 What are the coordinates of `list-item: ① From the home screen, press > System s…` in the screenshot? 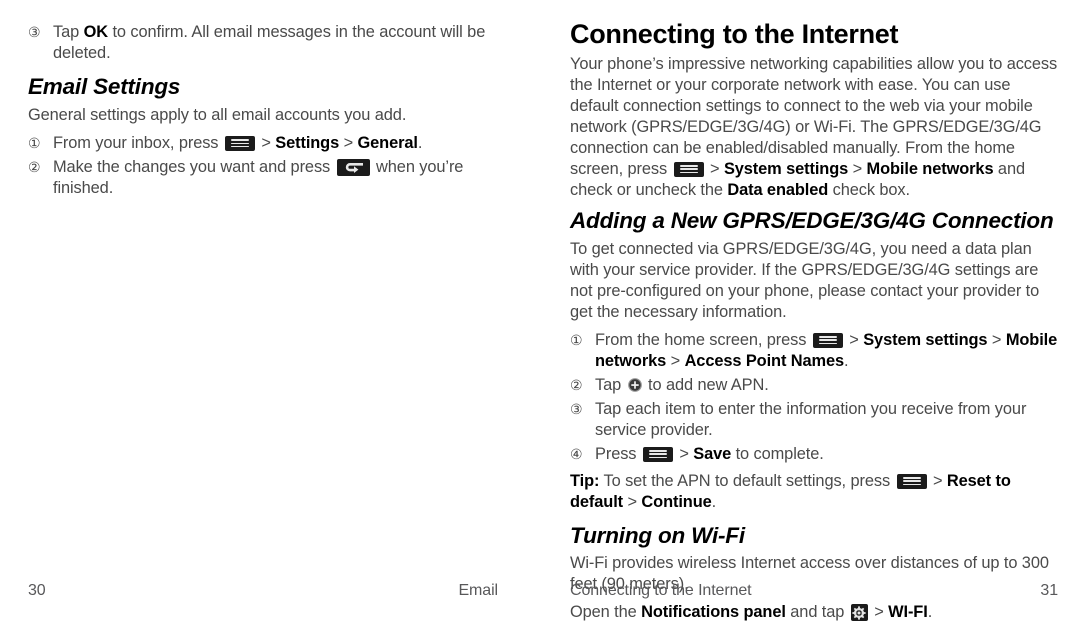 It's located at (814, 351).